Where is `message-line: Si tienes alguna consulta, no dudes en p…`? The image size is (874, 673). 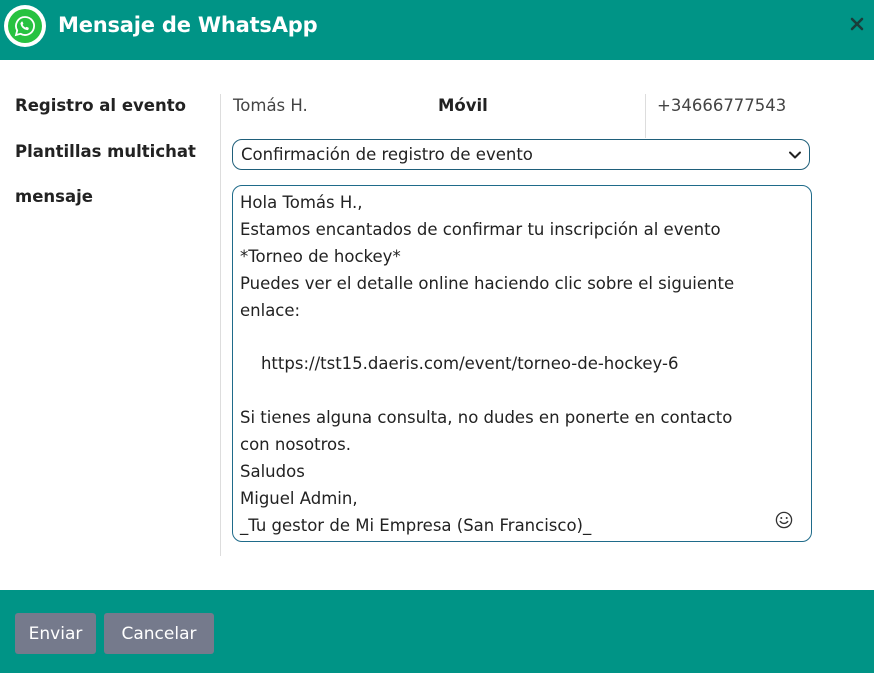
message-line: Si tienes alguna consulta, no dudes en p… is located at coordinates (486, 418).